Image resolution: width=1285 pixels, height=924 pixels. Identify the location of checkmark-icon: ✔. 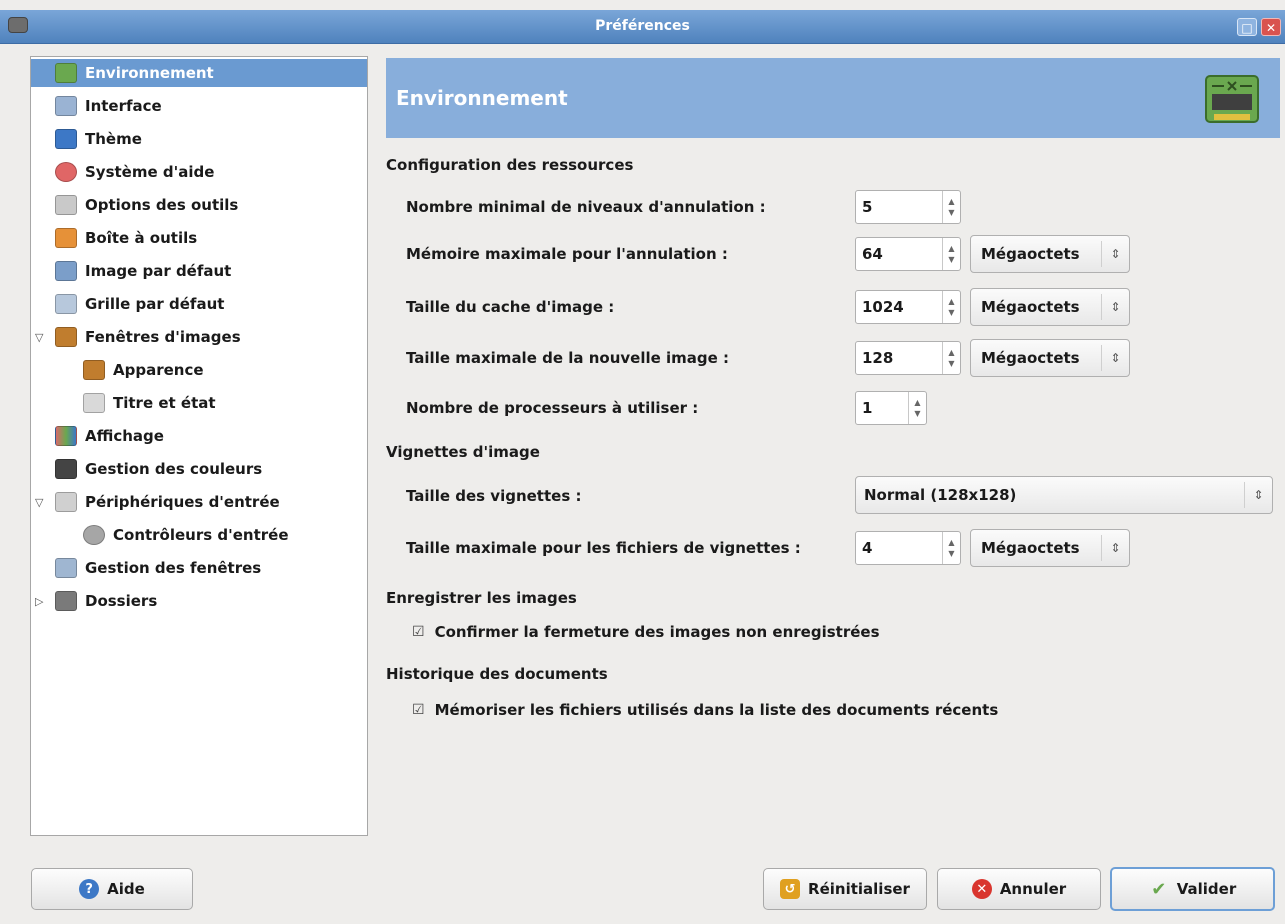
(1159, 889).